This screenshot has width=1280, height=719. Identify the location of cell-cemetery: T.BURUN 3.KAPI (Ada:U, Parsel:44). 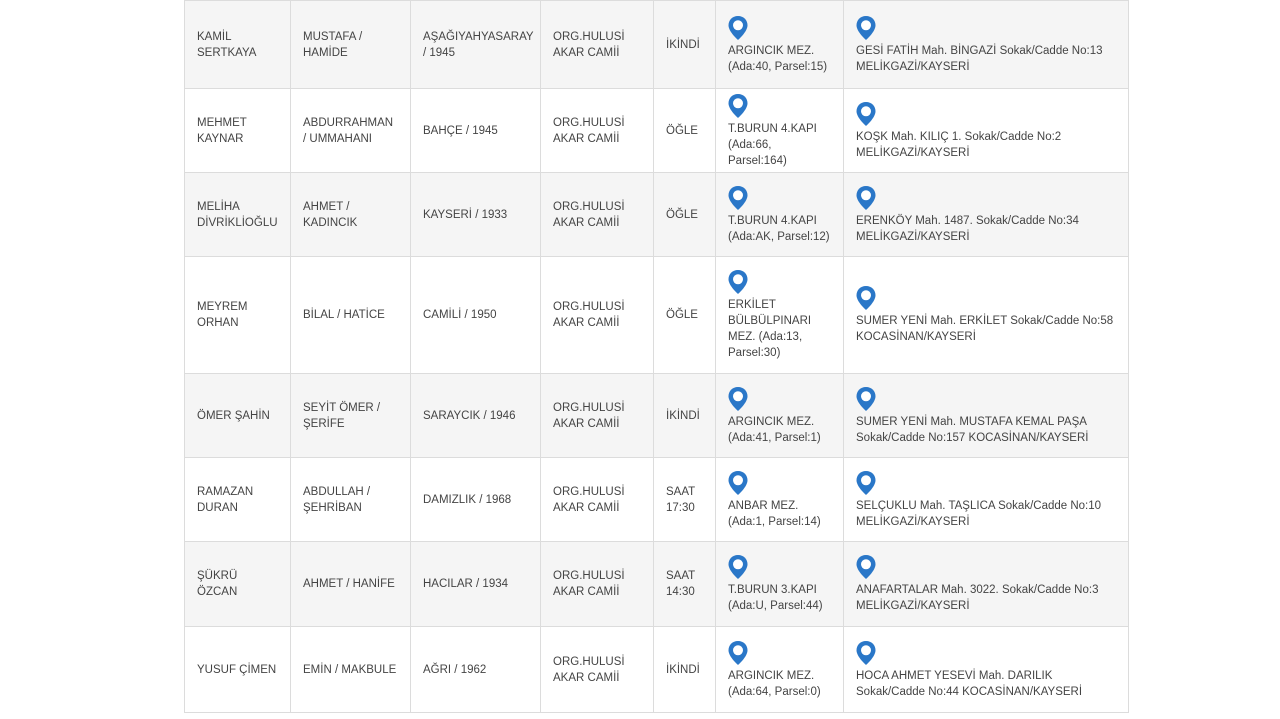
(779, 584).